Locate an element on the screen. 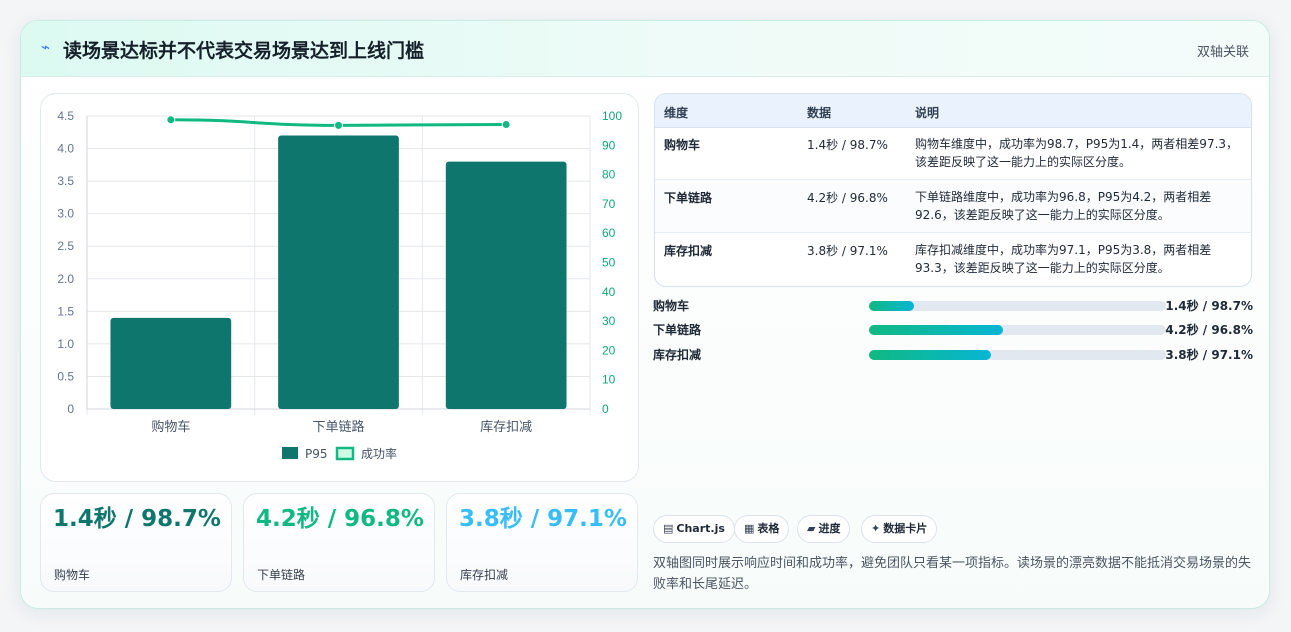 This screenshot has width=1291, height=632. legend-swatch-line is located at coordinates (345, 453).